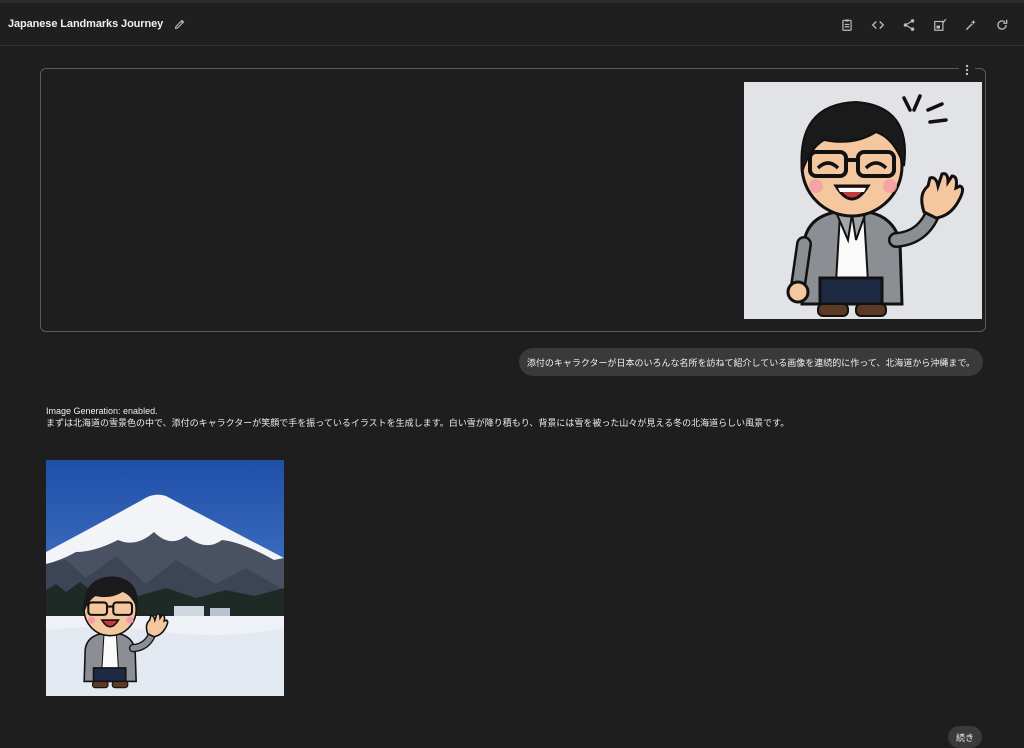 The height and width of the screenshot is (748, 1024). I want to click on refresh-icon, so click(1002, 25).